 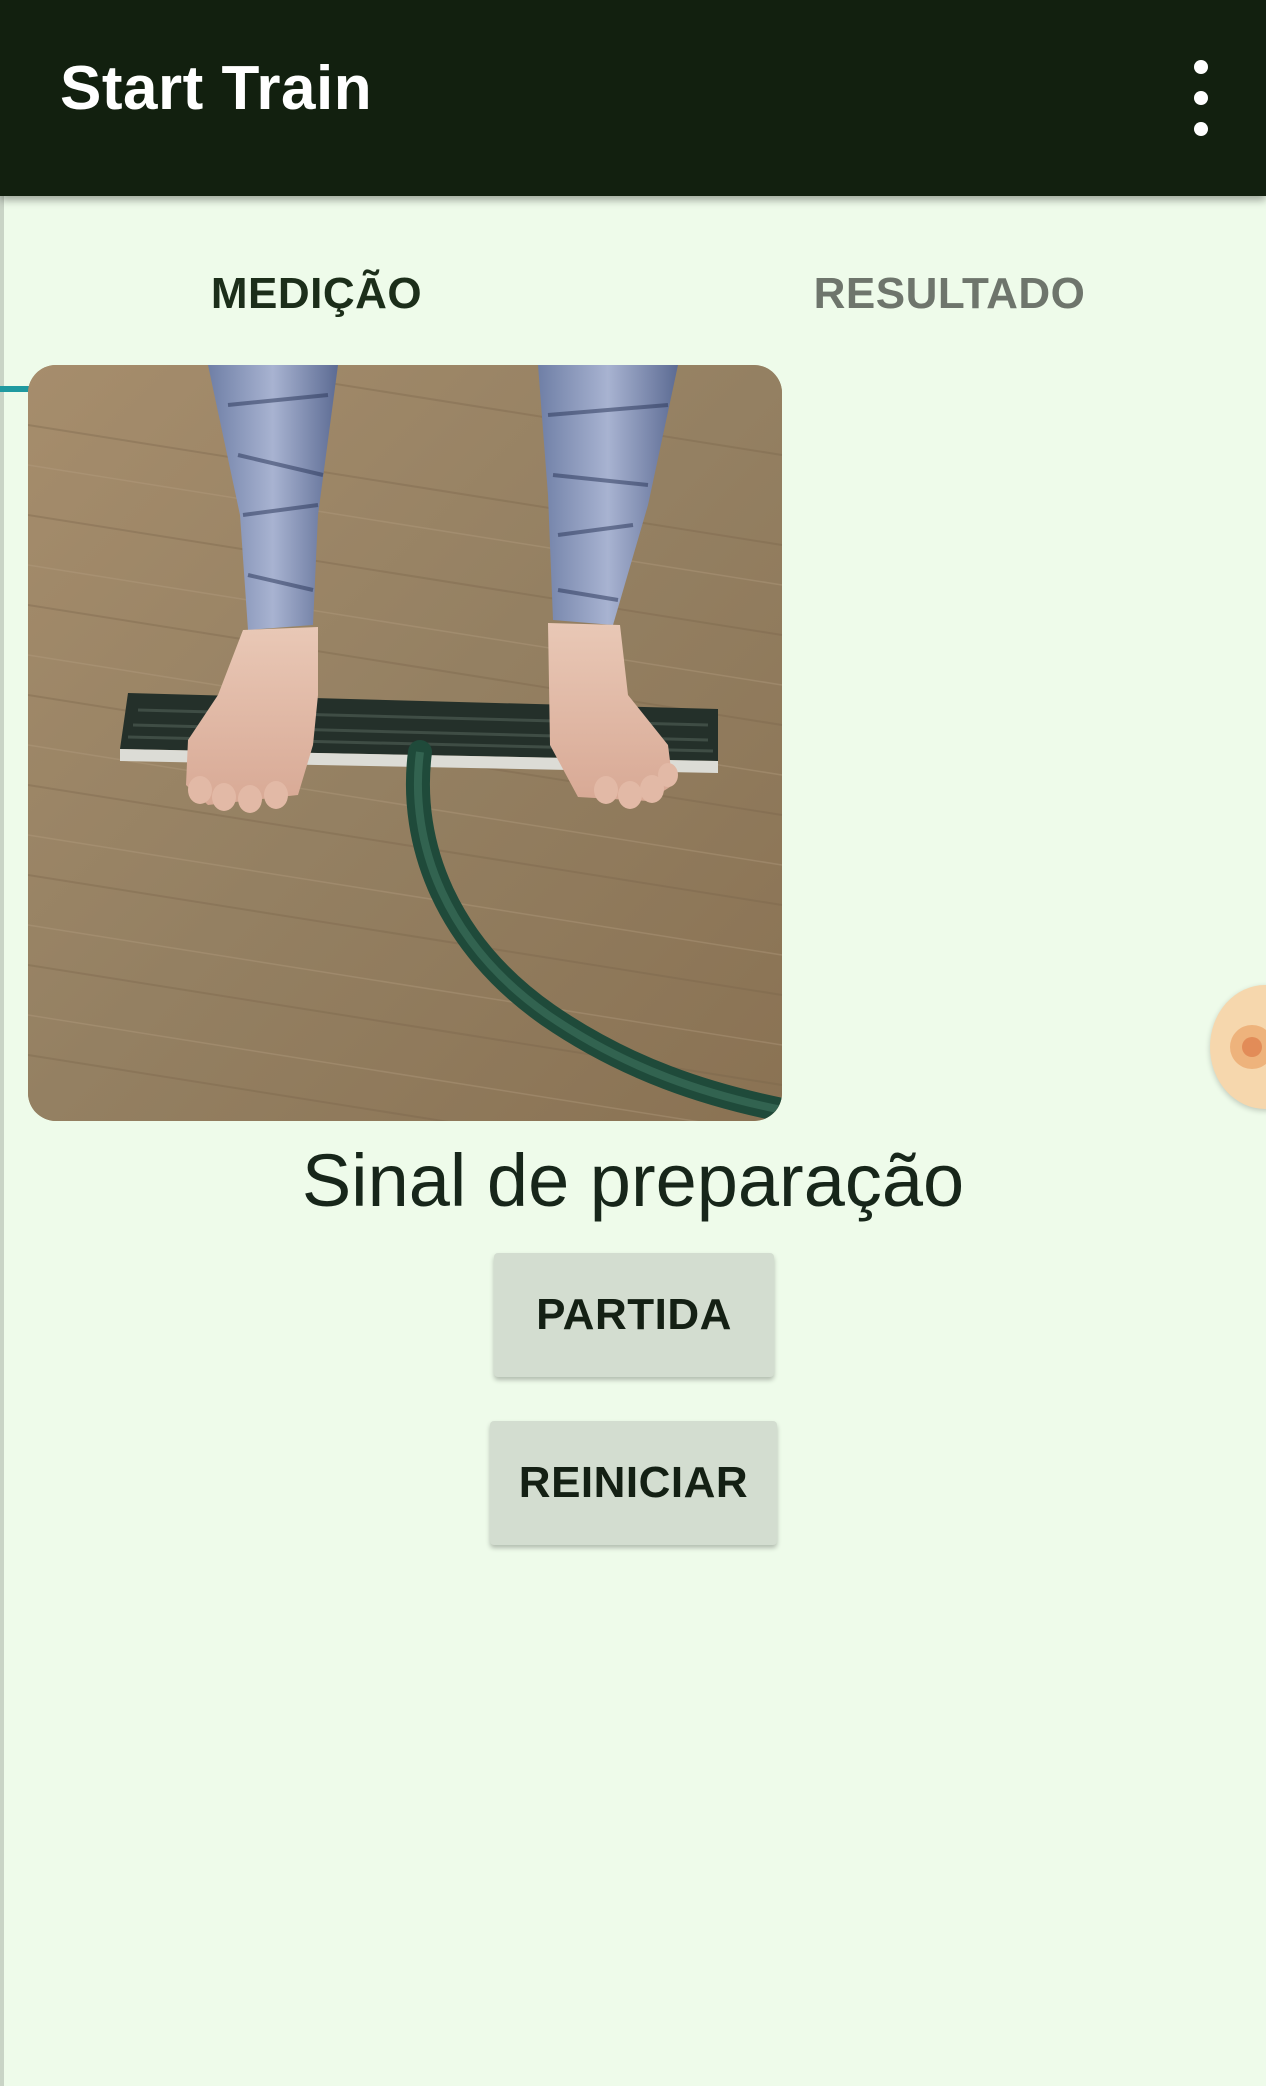 I want to click on app-title: Start Train, so click(x=216, y=88).